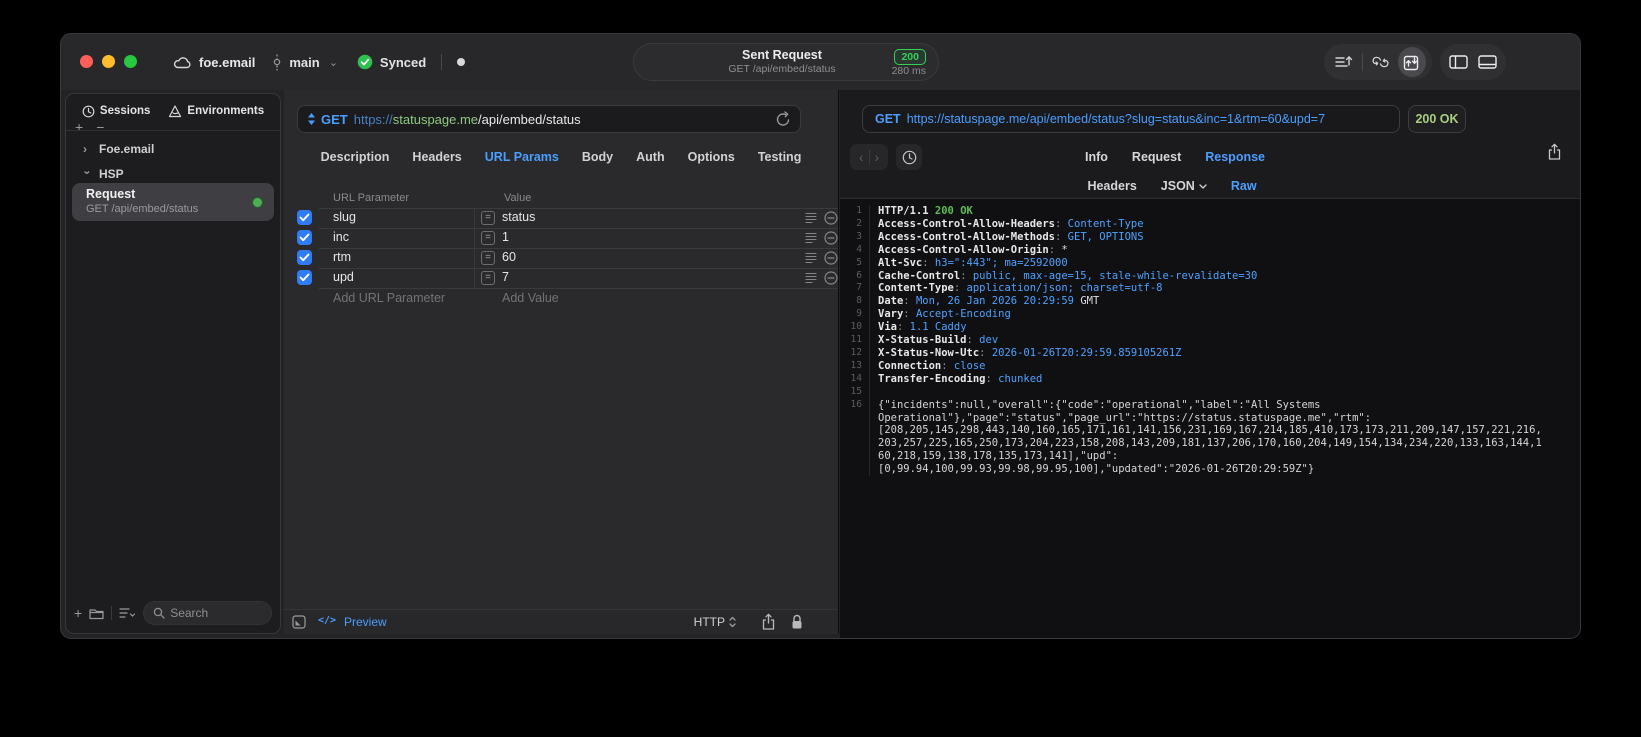 The height and width of the screenshot is (737, 1641). What do you see at coordinates (900, 262) in the screenshot?
I see `code-segment: Alt-Svc` at bounding box center [900, 262].